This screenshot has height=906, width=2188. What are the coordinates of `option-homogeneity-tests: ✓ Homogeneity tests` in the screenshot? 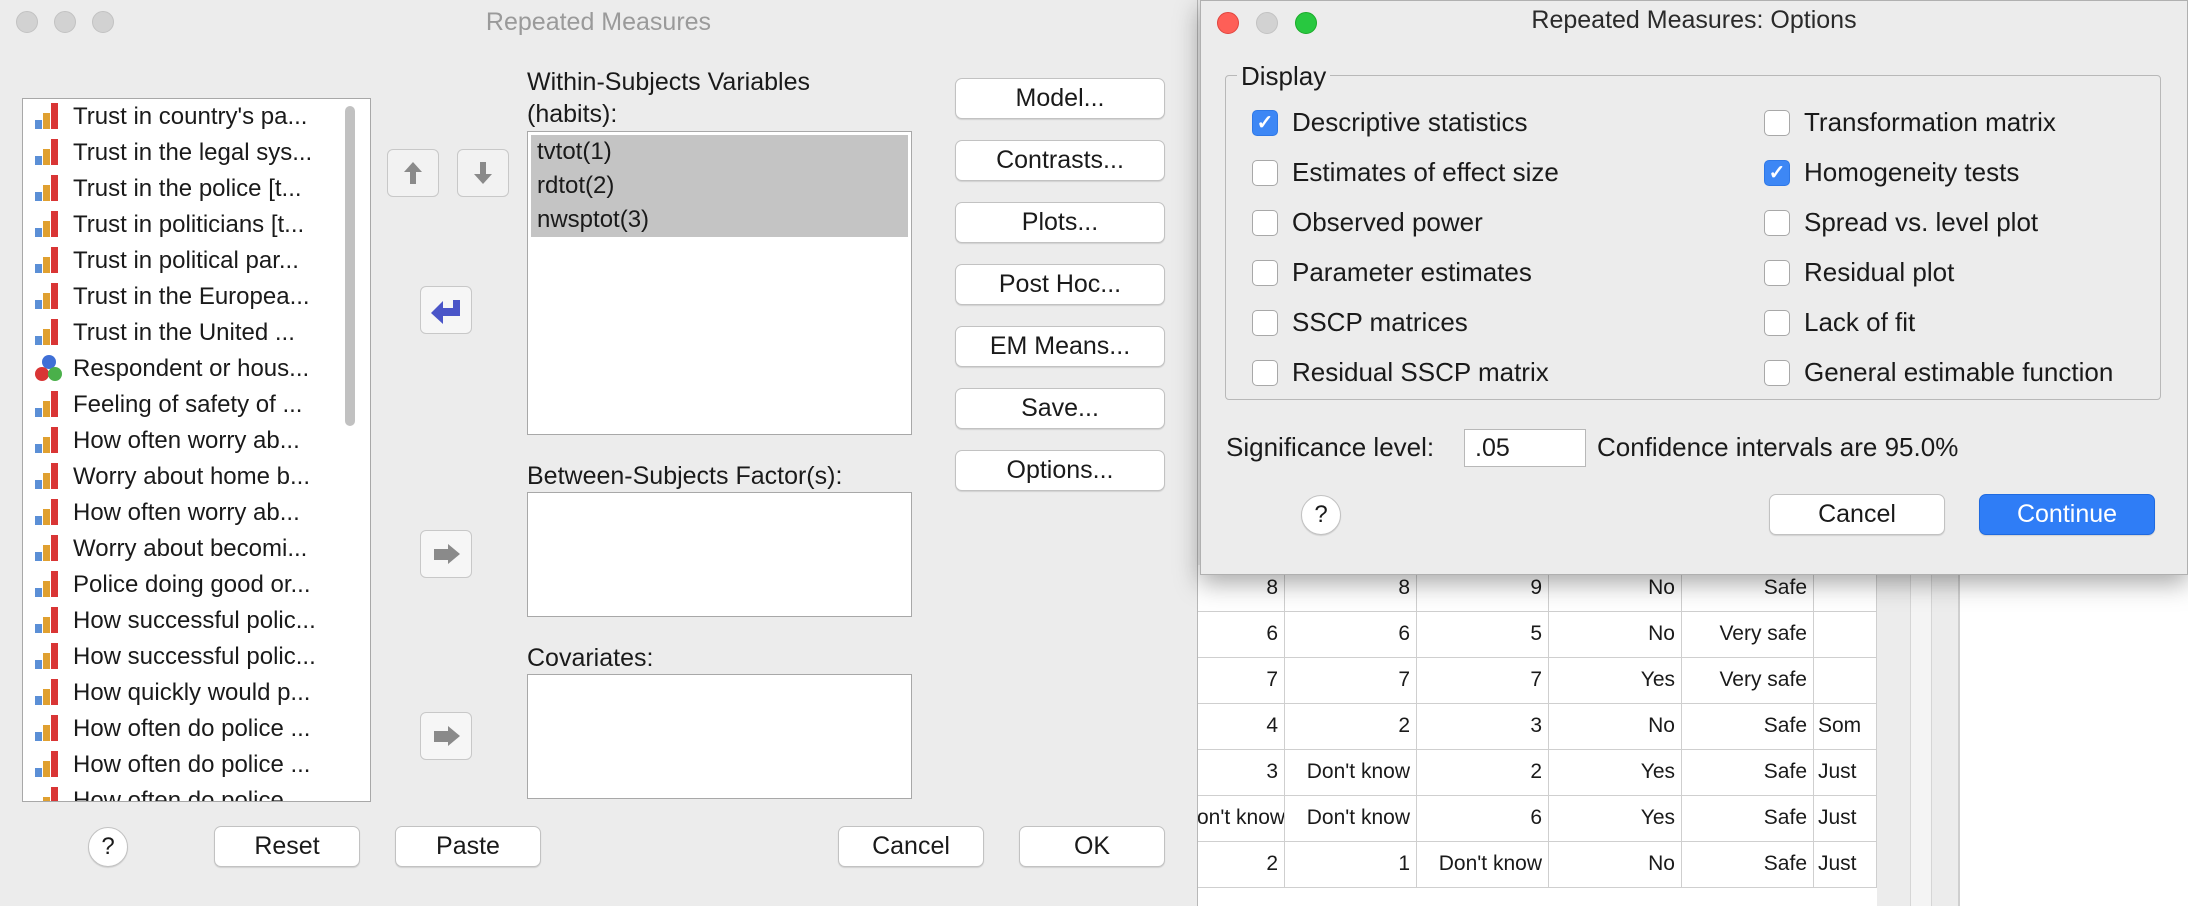 It's located at (1891, 172).